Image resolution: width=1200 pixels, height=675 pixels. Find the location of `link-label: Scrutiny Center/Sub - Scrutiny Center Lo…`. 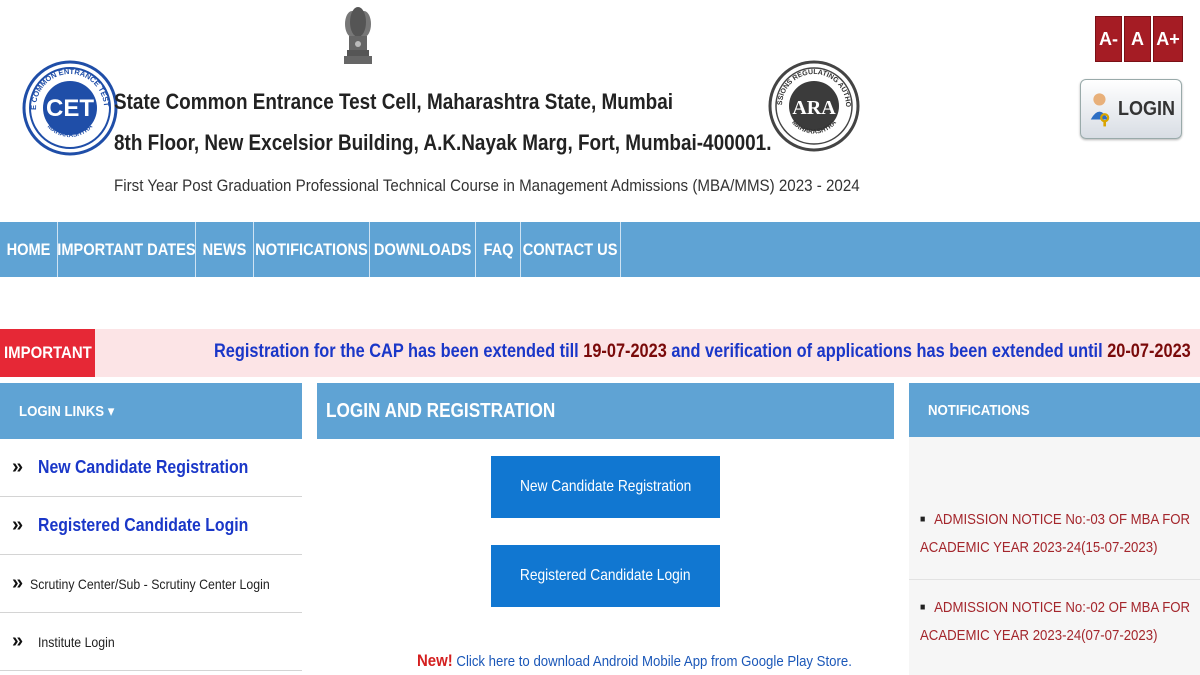

link-label: Scrutiny Center/Sub - Scrutiny Center Lo… is located at coordinates (149, 583).